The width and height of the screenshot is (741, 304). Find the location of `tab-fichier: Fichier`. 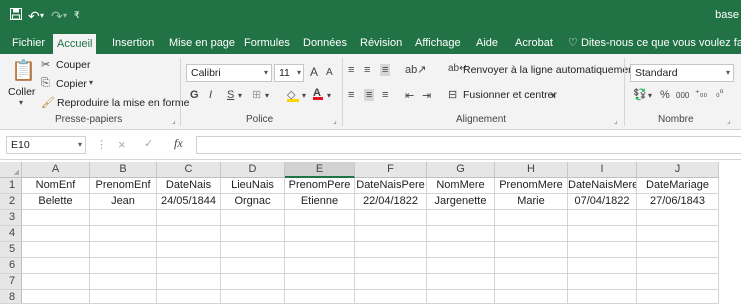

tab-fichier: Fichier is located at coordinates (28, 43).